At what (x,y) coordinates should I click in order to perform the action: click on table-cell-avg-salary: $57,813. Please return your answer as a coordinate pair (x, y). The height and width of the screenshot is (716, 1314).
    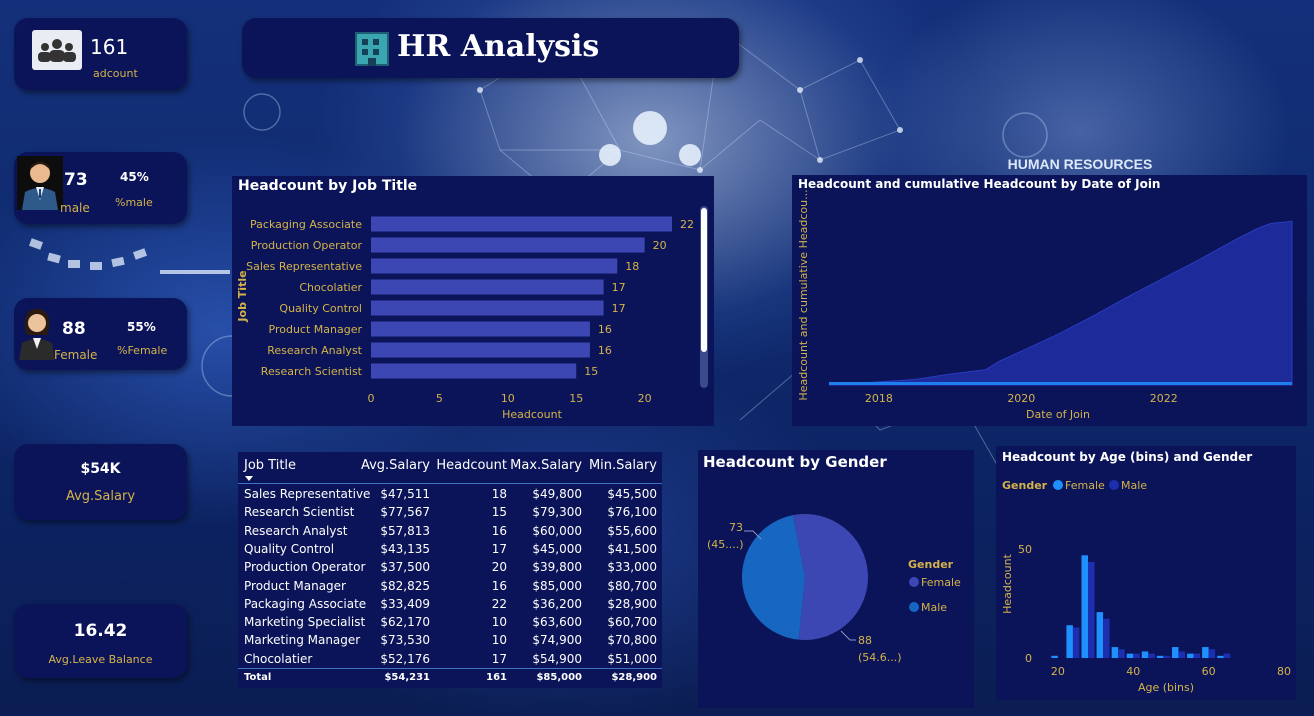
    Looking at the image, I should click on (405, 530).